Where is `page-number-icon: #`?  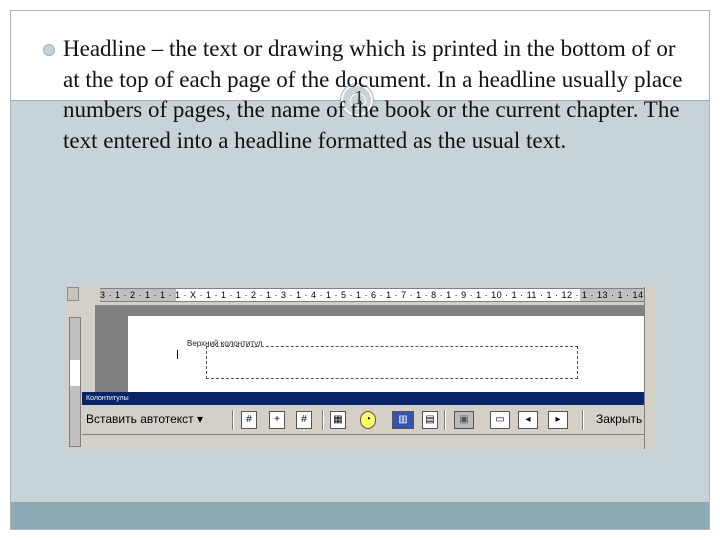 page-number-icon: # is located at coordinates (249, 420).